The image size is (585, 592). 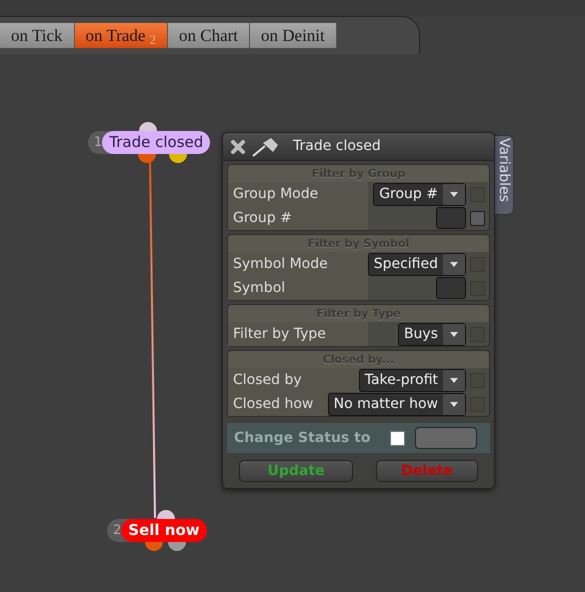 What do you see at coordinates (278, 404) in the screenshot?
I see `field-label: Closed how` at bounding box center [278, 404].